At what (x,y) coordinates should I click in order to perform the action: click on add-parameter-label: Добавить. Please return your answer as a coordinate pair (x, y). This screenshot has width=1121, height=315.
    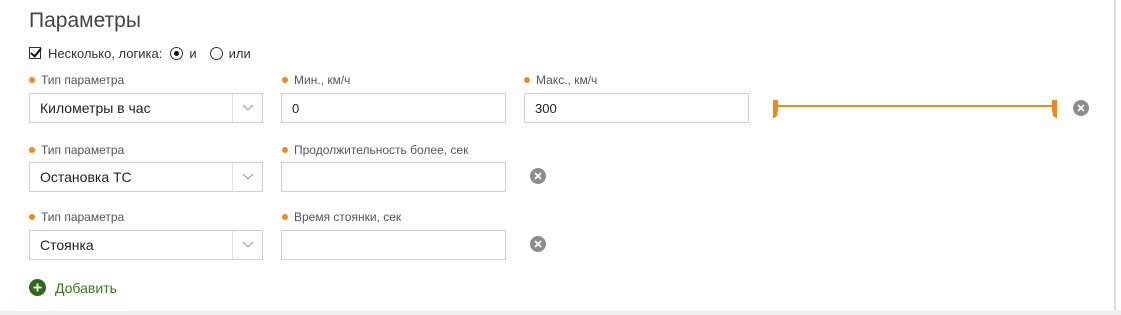
    Looking at the image, I should click on (86, 287).